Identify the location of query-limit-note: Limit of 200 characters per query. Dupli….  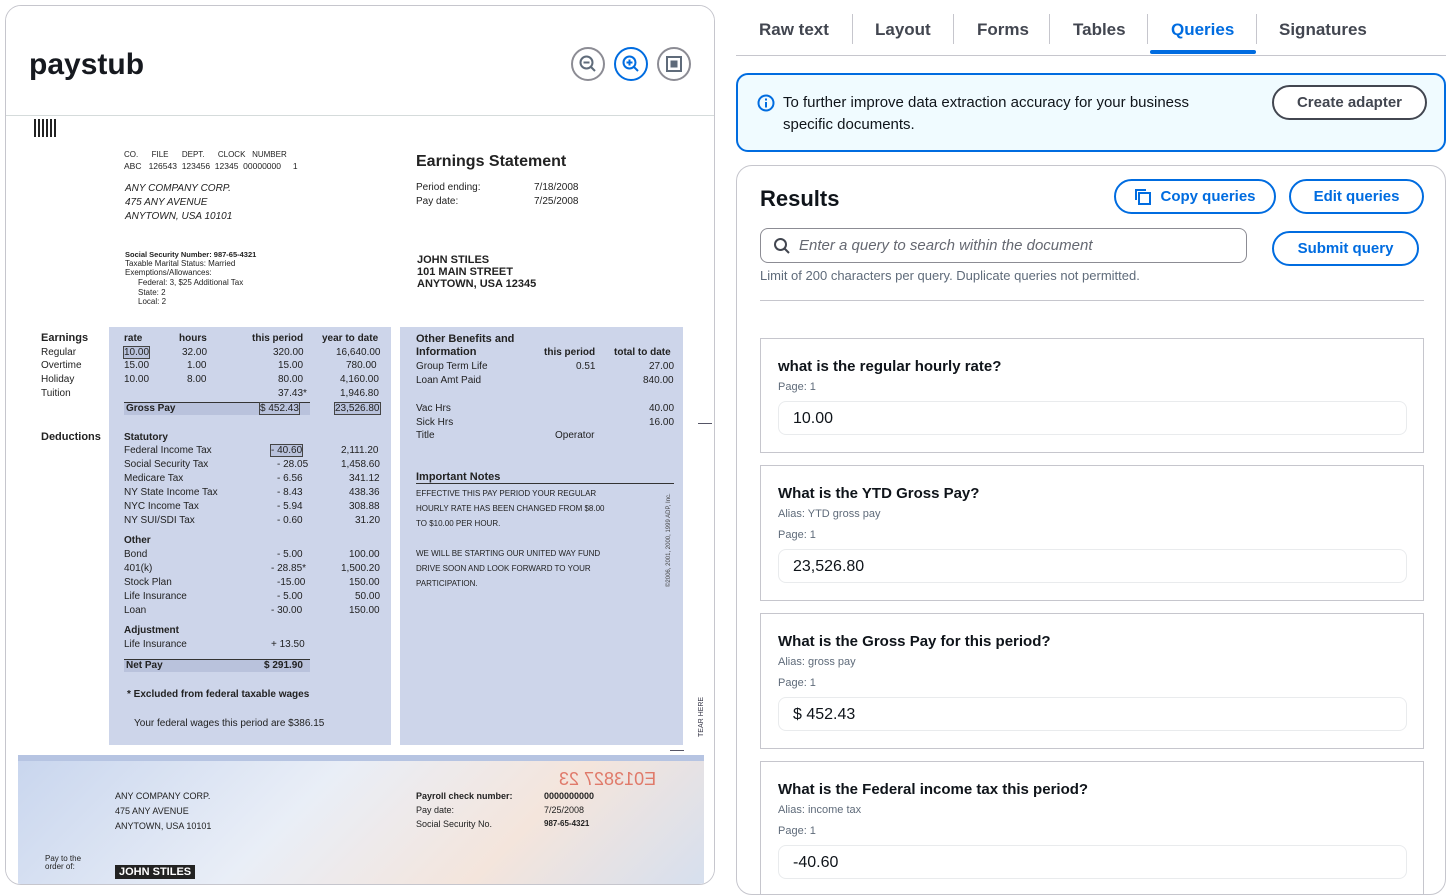
(950, 275).